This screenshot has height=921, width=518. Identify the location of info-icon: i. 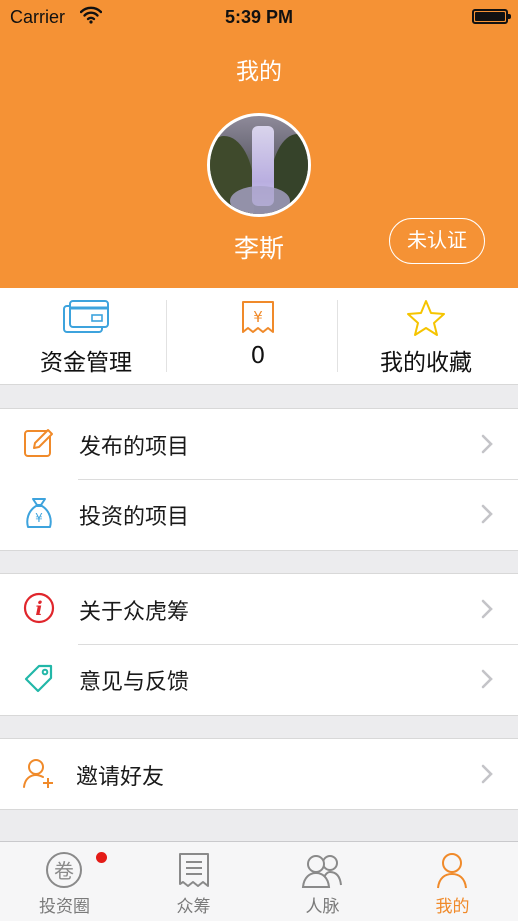
(39, 608).